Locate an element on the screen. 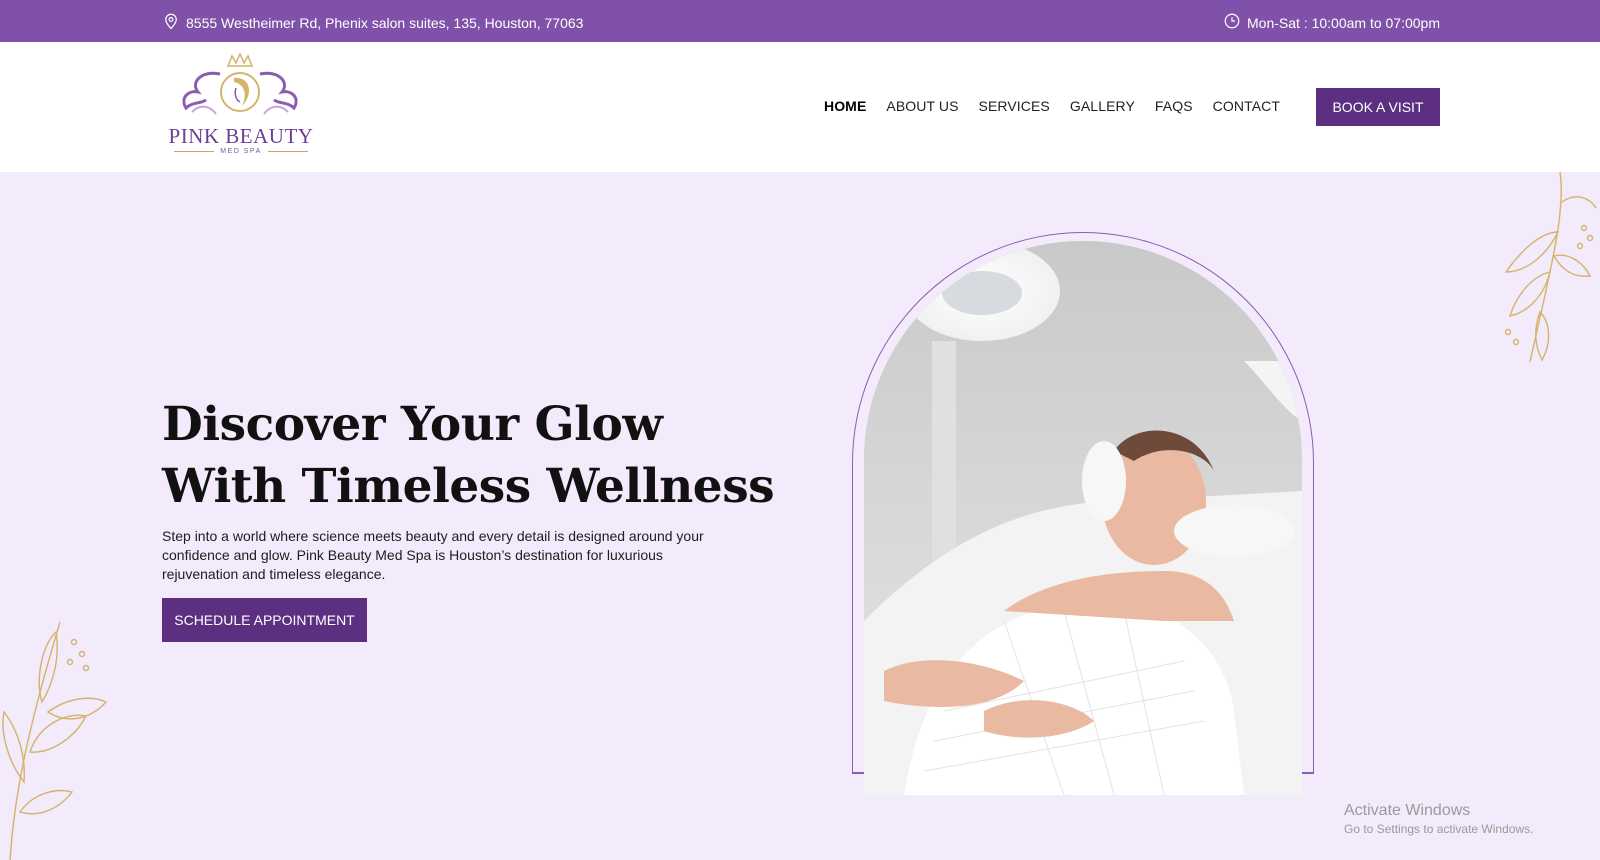 Image resolution: width=1600 pixels, height=860 pixels. arch-frame-foot-right is located at coordinates (1308, 773).